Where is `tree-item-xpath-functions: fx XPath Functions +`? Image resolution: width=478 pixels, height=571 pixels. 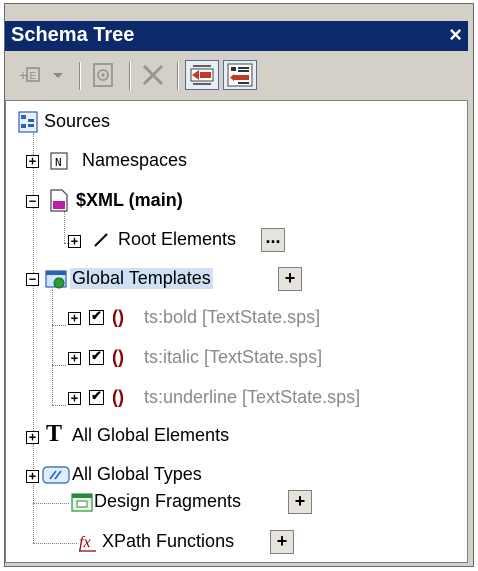 tree-item-xpath-functions: fx XPath Functions + is located at coordinates (174, 542).